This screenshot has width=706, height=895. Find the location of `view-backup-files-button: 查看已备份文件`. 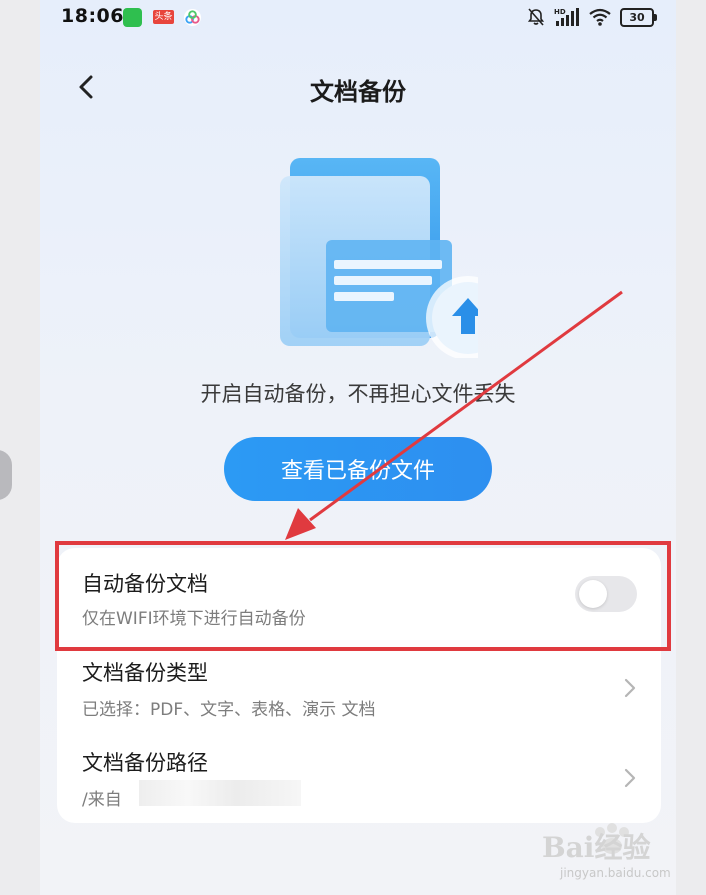

view-backup-files-button: 查看已备份文件 is located at coordinates (358, 469).